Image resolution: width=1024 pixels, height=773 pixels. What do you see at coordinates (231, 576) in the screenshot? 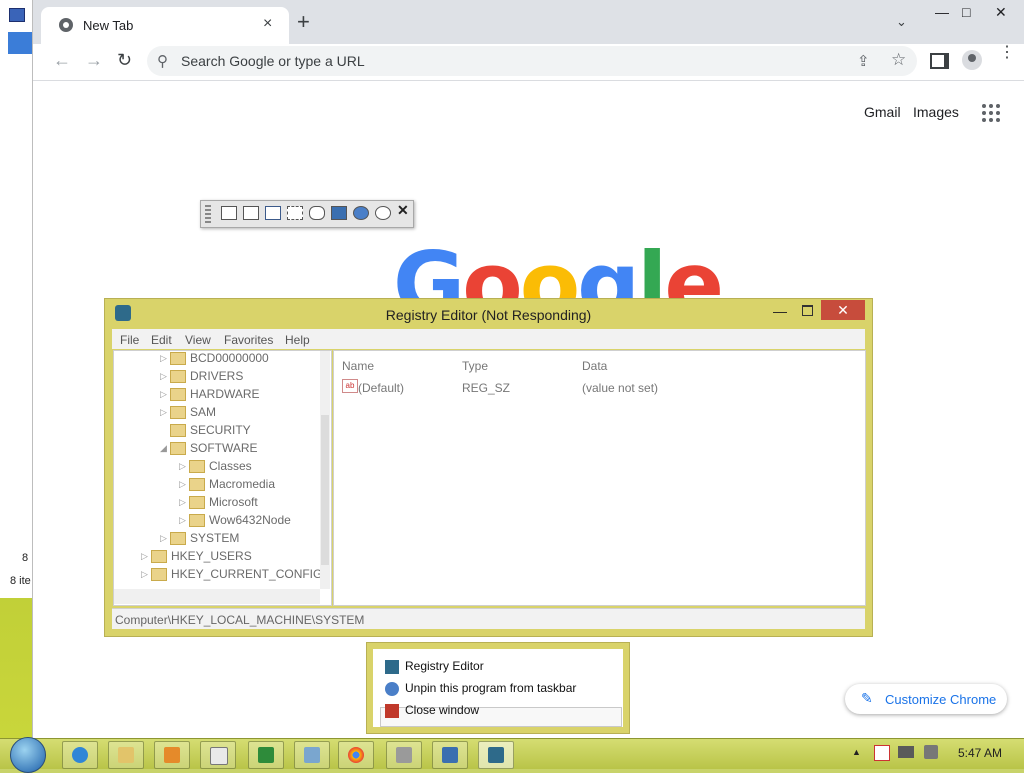
I see `tree-item: ▷ HKEY_CURRENT_CONFIG` at bounding box center [231, 576].